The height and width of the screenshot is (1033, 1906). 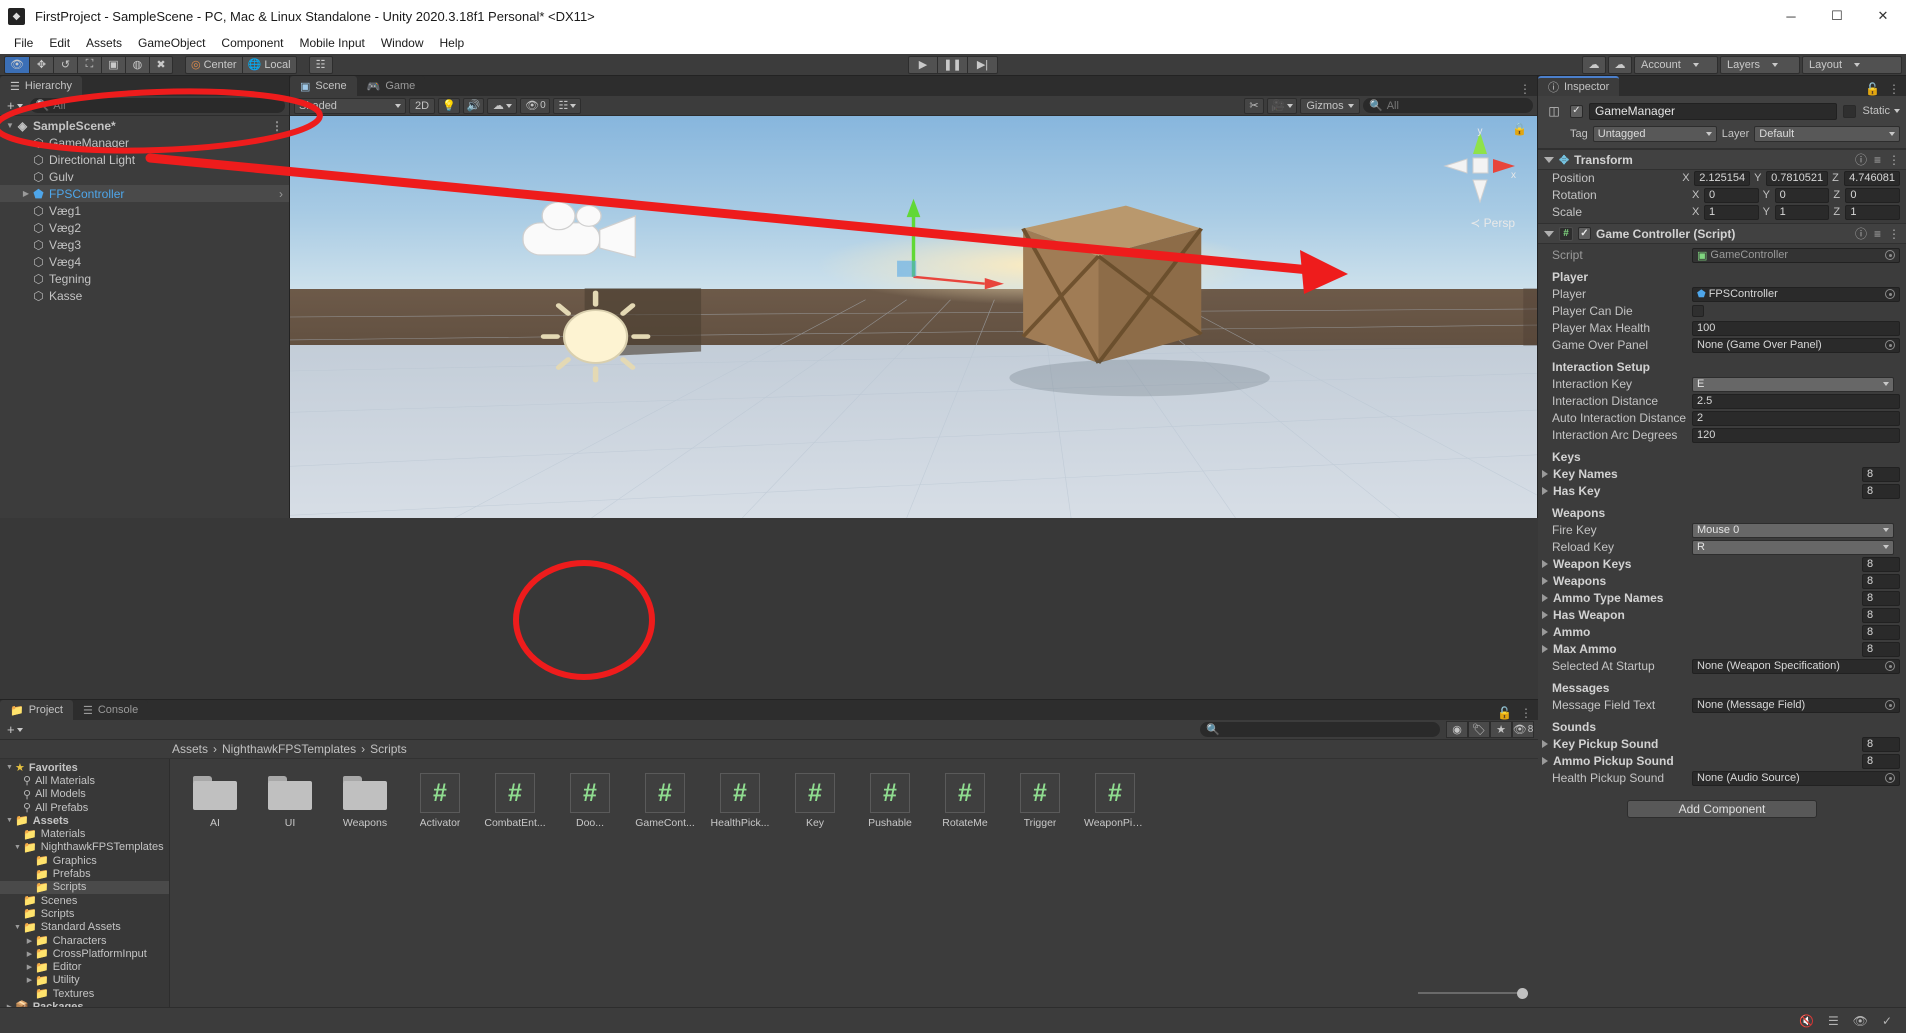 What do you see at coordinates (1523, 729) in the screenshot?
I see `hidden-packages-toggle: 👁 8` at bounding box center [1523, 729].